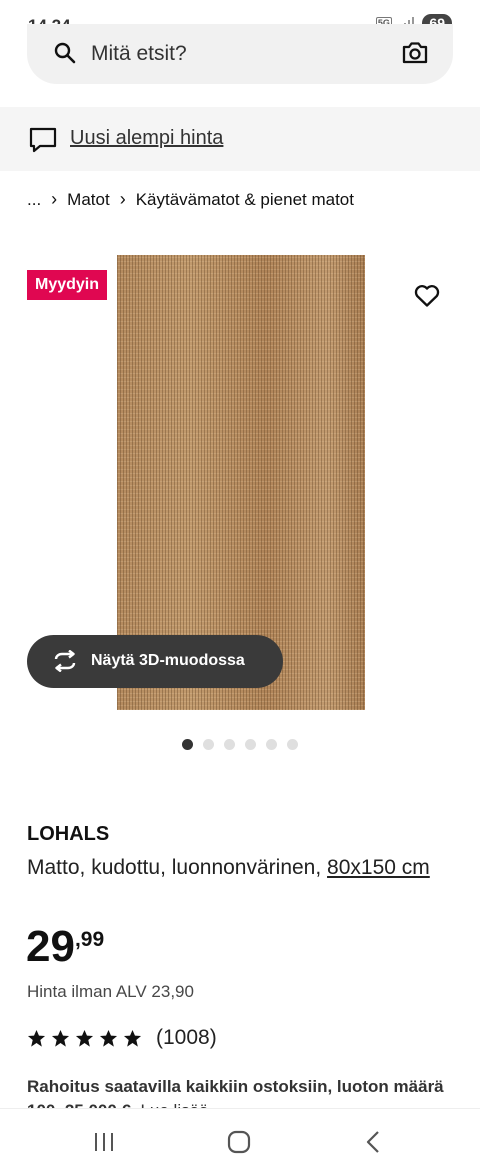  Describe the element at coordinates (88, 200) in the screenshot. I see `breadcrumb-item-matot: Matot` at that location.